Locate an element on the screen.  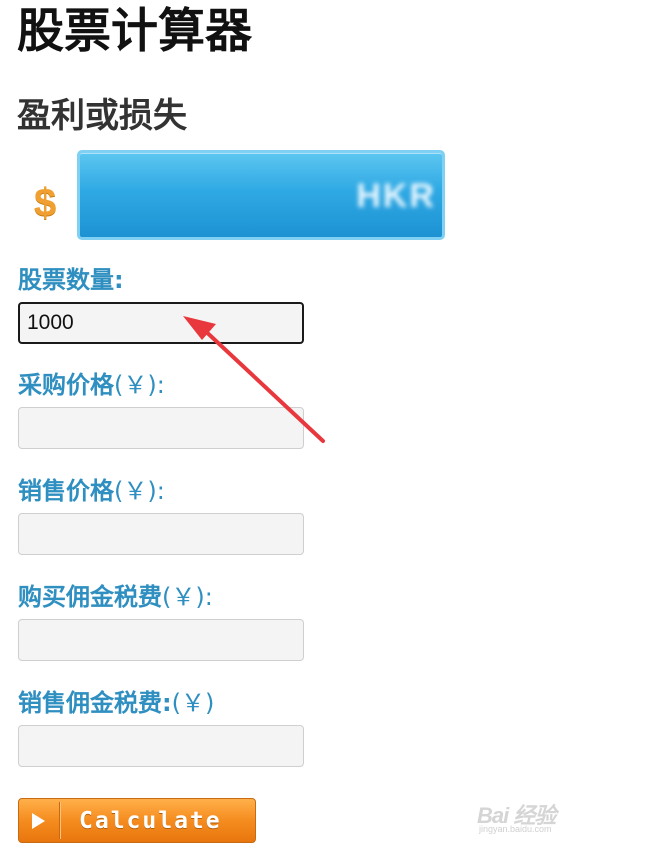
sell-commission-label: 销售佣金税费:(￥) is located at coordinates (116, 703).